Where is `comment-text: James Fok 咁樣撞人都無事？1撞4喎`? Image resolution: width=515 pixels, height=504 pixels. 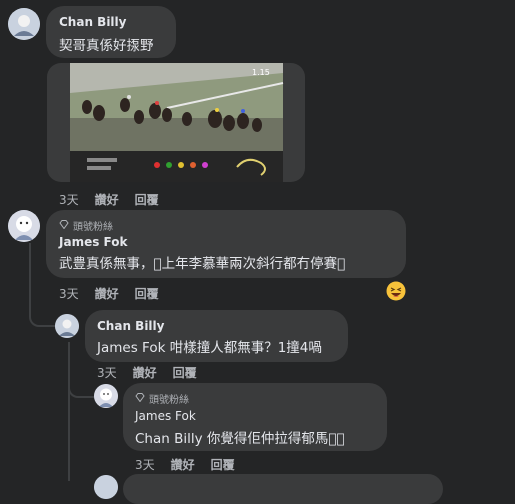 comment-text: James Fok 咁樣撞人都無事？1撞4喎 is located at coordinates (209, 348).